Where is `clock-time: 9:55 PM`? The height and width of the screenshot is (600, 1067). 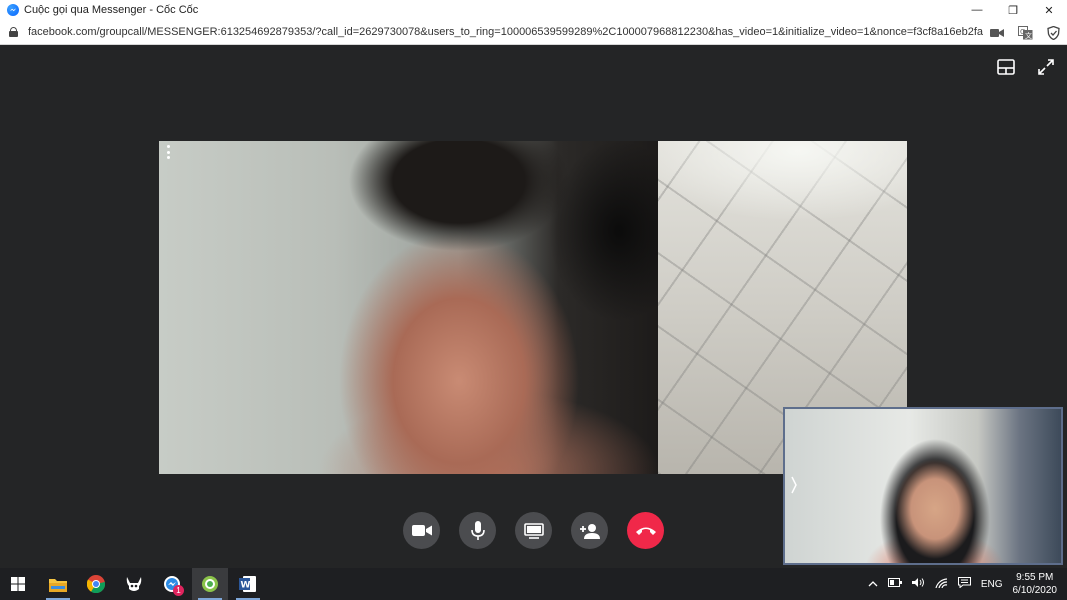
clock-time: 9:55 PM is located at coordinates (1035, 577).